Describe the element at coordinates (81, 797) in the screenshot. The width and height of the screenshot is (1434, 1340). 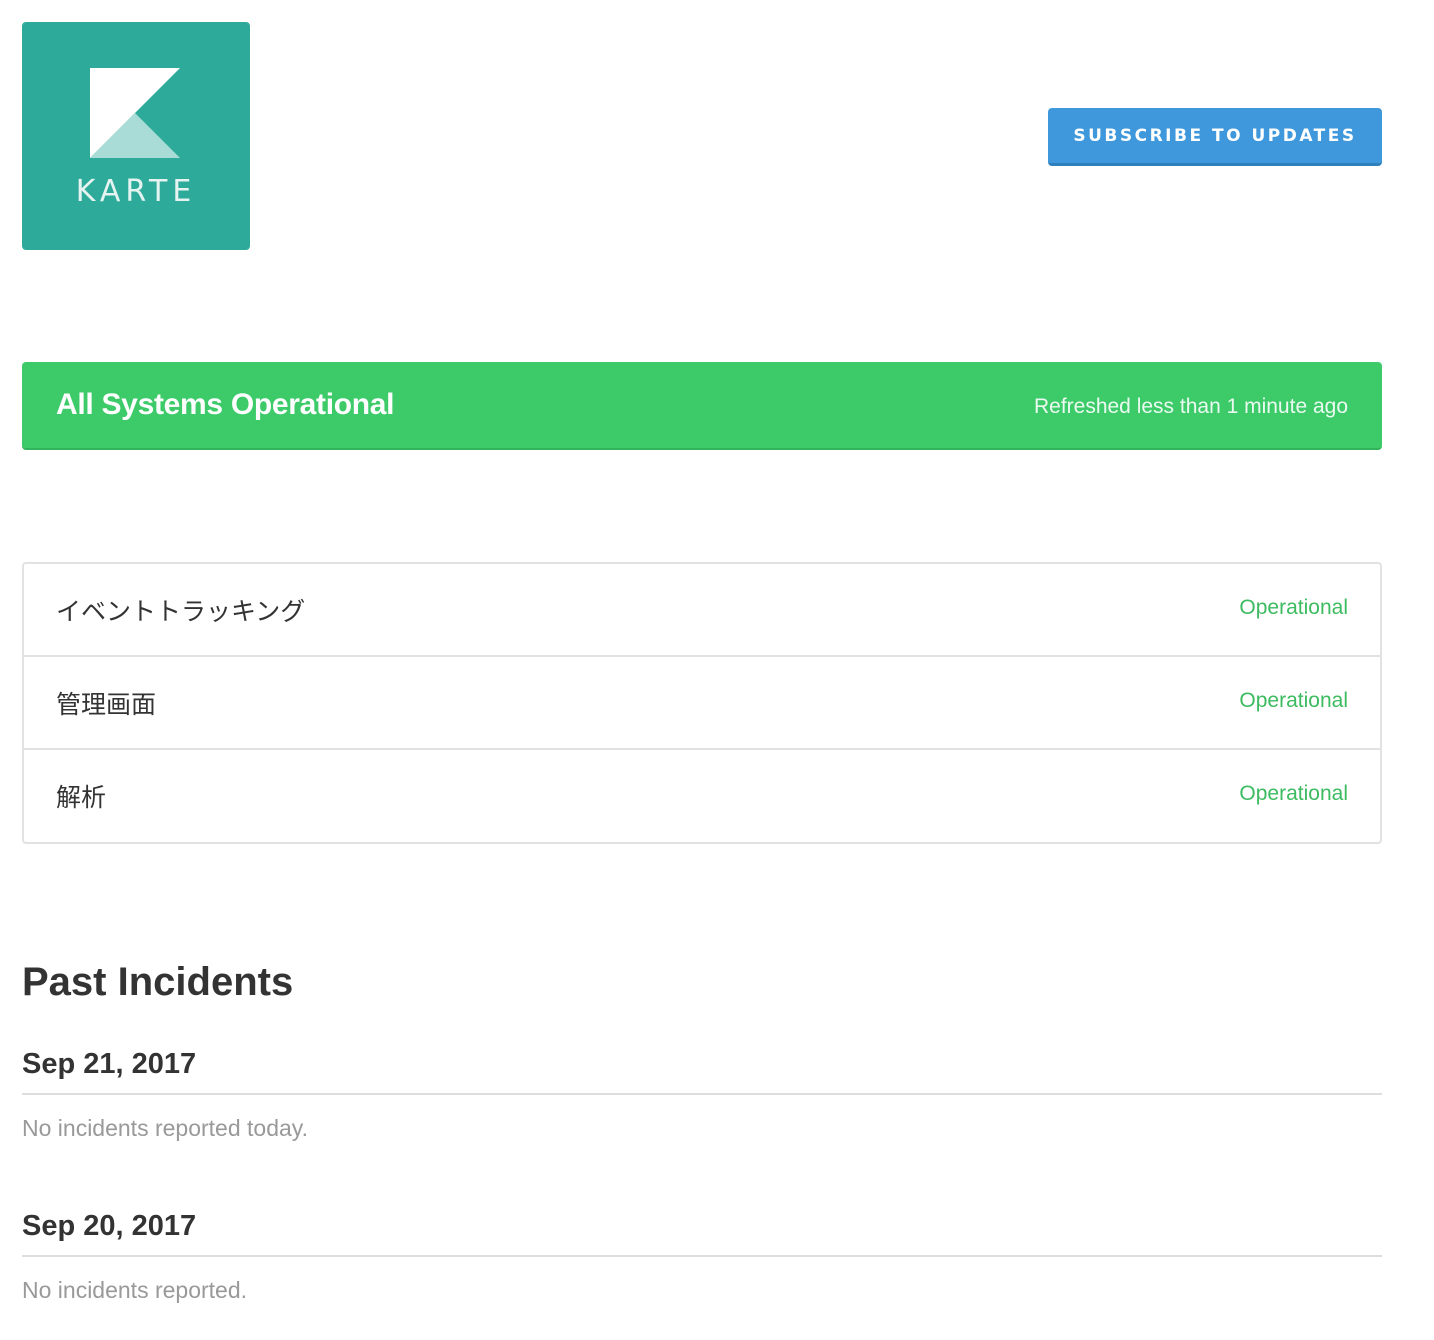
I see `component-name: 解析` at that location.